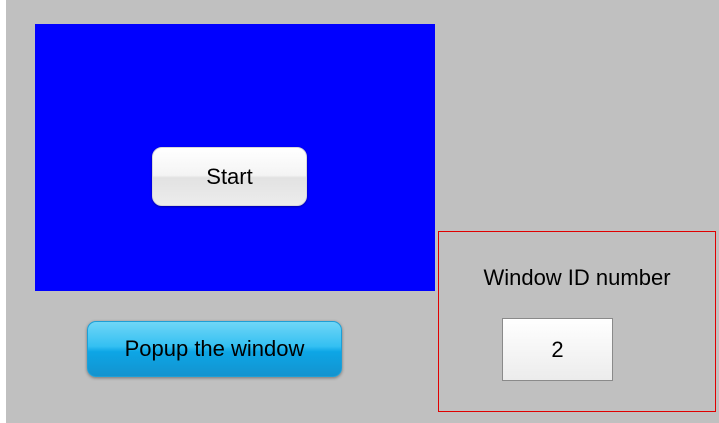 The width and height of the screenshot is (719, 423). I want to click on window-id-value-display: 2, so click(557, 349).